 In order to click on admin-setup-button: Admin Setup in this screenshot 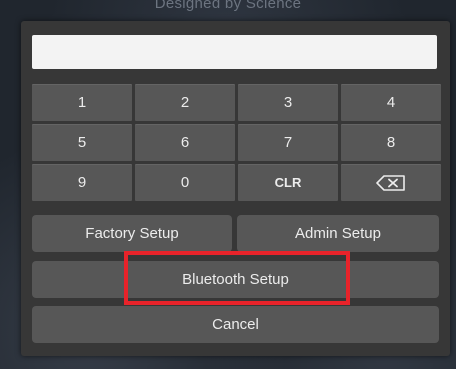, I will do `click(338, 233)`.